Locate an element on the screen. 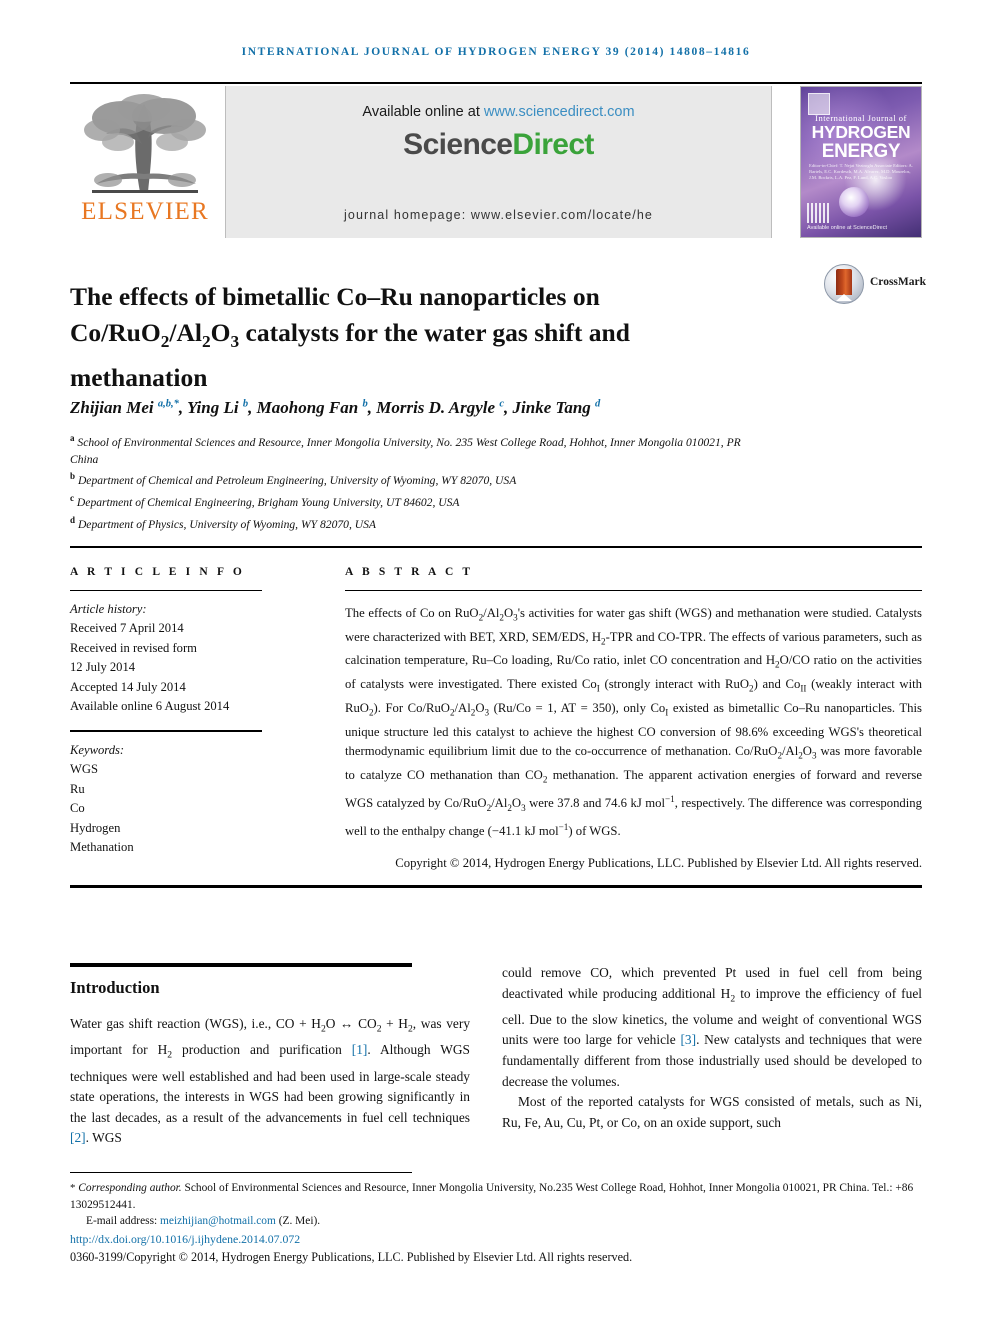 The width and height of the screenshot is (992, 1323). footnote-rule is located at coordinates (241, 1172).